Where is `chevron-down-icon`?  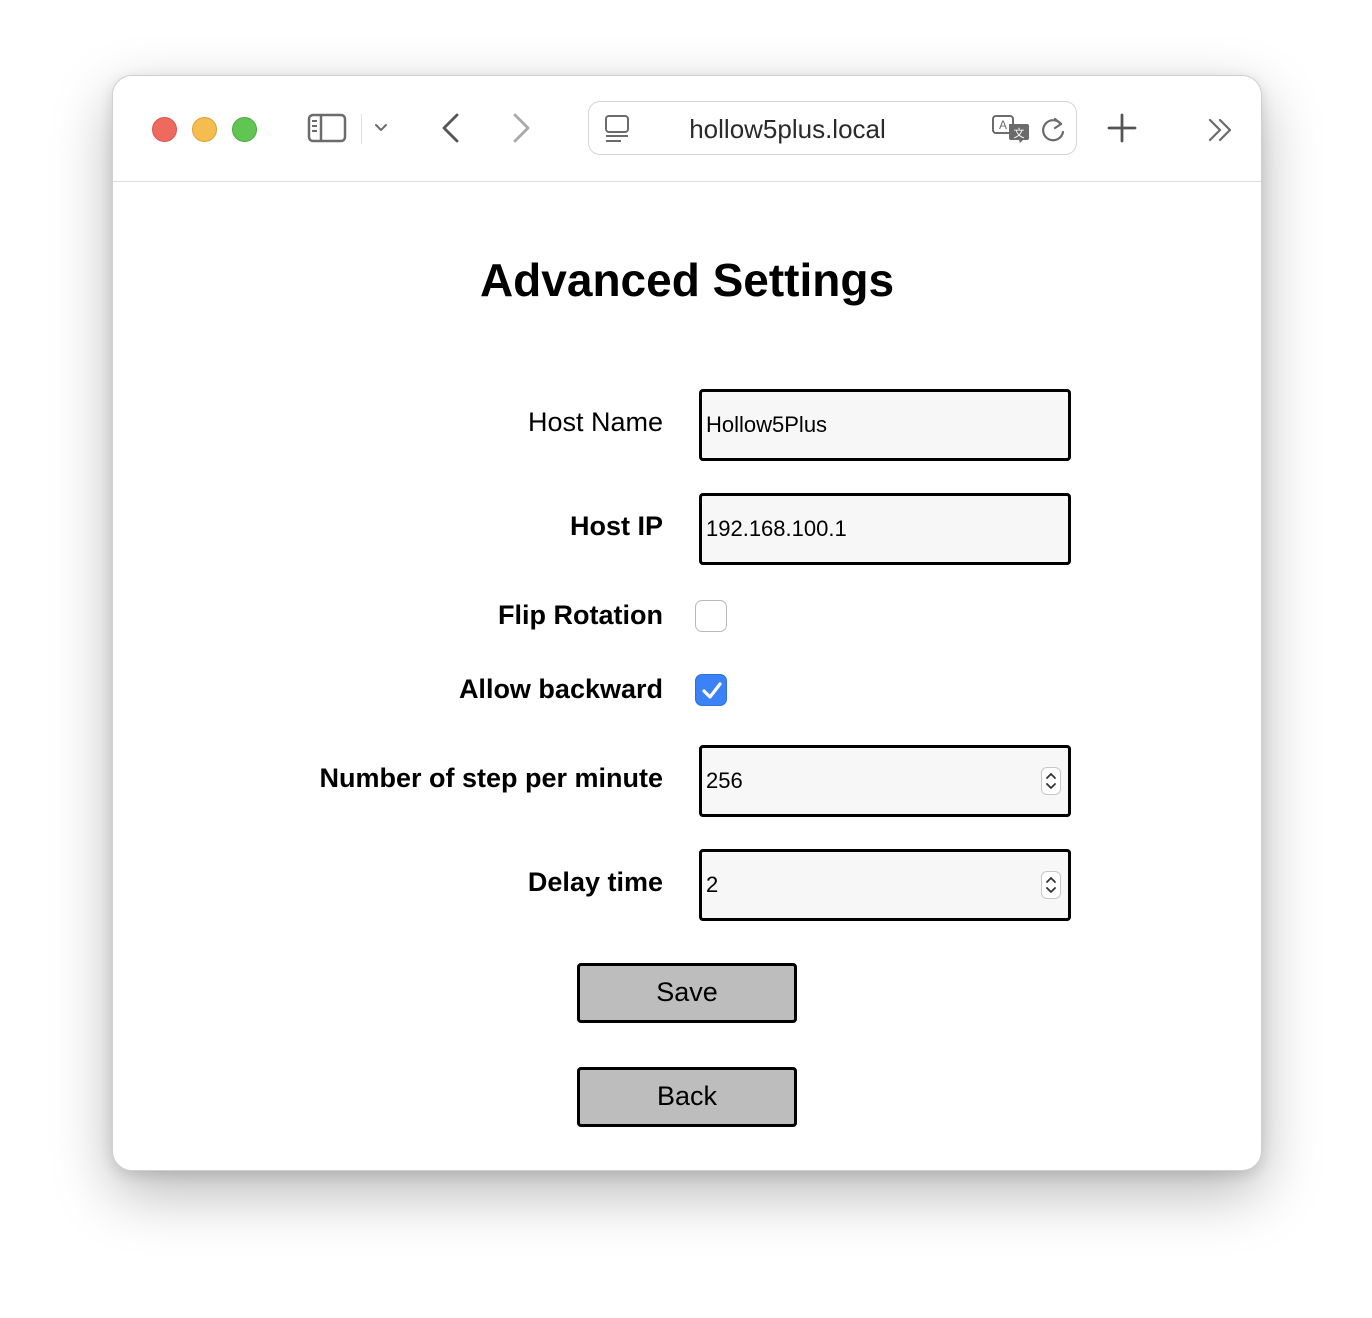 chevron-down-icon is located at coordinates (381, 128).